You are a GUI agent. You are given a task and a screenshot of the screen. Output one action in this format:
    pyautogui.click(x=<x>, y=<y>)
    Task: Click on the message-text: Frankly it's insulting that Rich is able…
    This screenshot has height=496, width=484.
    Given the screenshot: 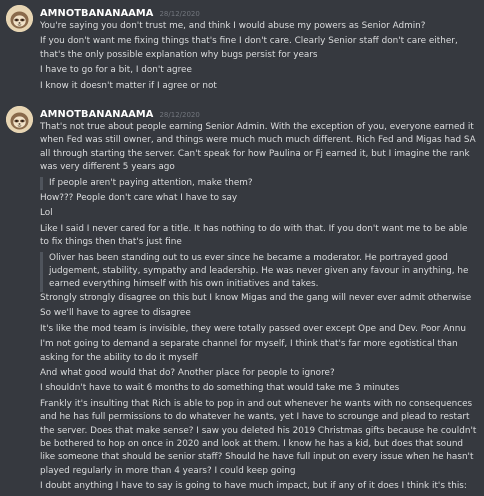 What is the action you would take?
    pyautogui.click(x=258, y=437)
    